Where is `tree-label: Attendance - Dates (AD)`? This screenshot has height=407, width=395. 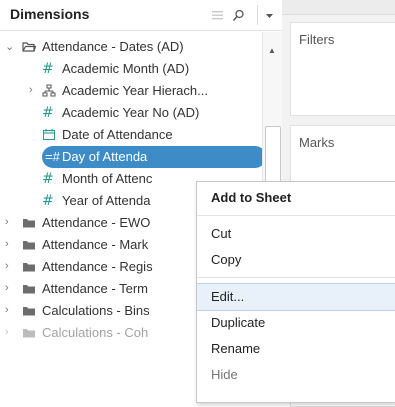 tree-label: Attendance - Dates (AD) is located at coordinates (113, 46).